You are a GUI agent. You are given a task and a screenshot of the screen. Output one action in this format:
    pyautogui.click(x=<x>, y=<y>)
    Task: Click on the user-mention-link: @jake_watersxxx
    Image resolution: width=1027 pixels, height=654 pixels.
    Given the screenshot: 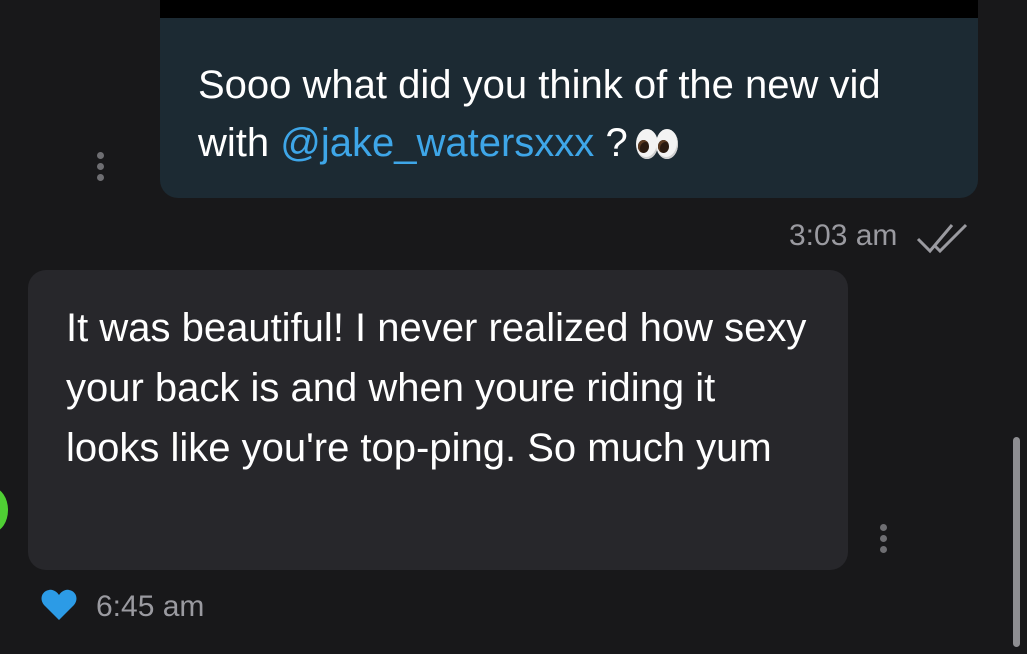 What is the action you would take?
    pyautogui.click(x=437, y=143)
    